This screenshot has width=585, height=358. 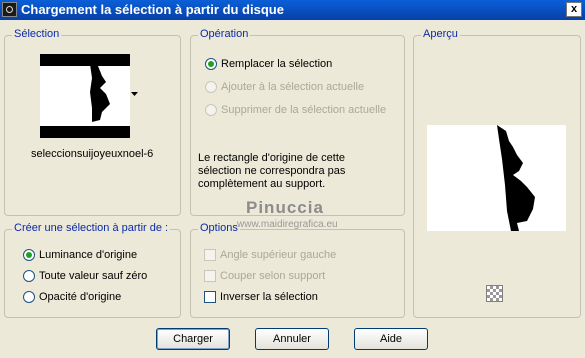 I want to click on selection-legend: Sélection, so click(x=37, y=34).